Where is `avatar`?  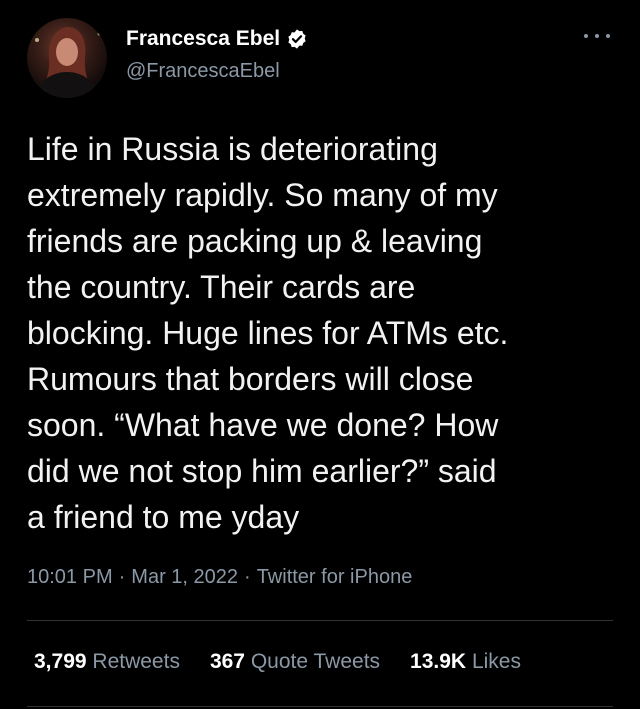
avatar is located at coordinates (67, 58).